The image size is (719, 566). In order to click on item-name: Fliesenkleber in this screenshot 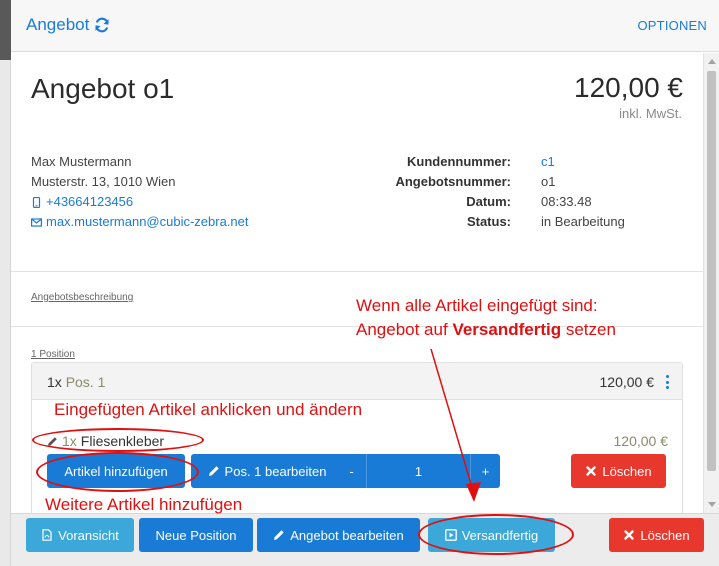, I will do `click(122, 441)`.